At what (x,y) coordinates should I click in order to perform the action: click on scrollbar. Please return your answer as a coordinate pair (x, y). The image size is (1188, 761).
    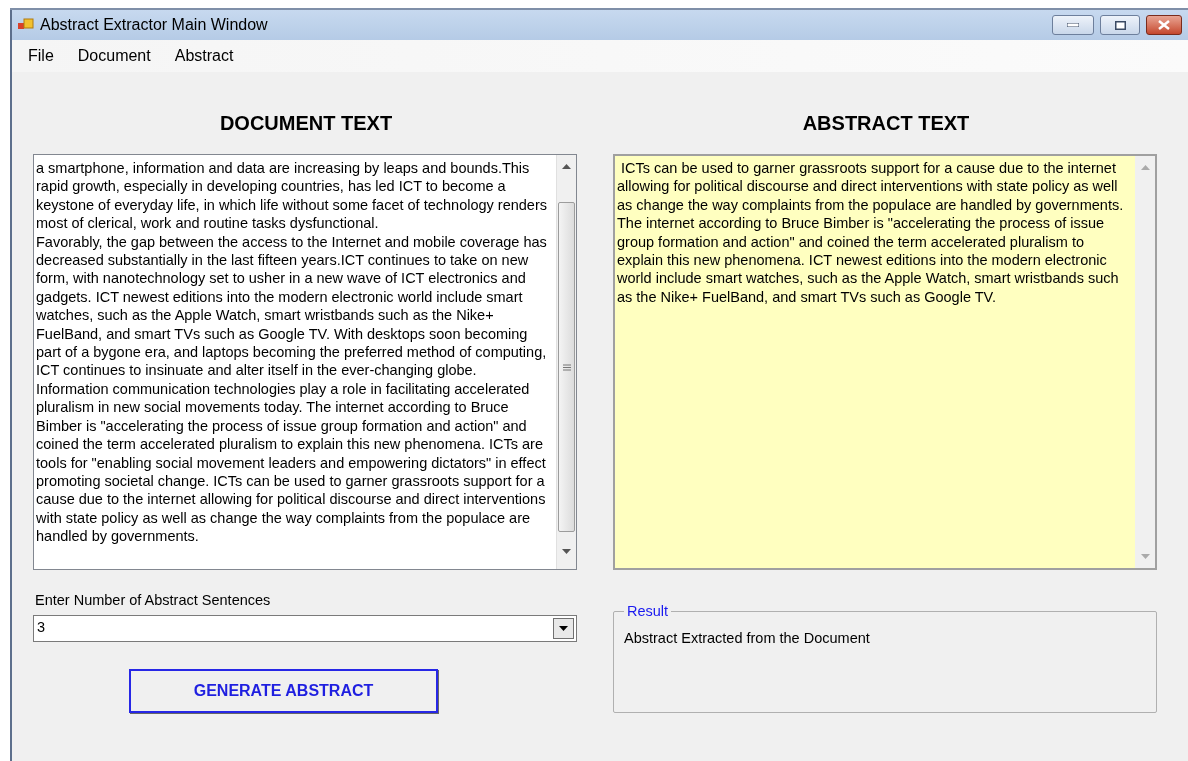
    Looking at the image, I should click on (566, 362).